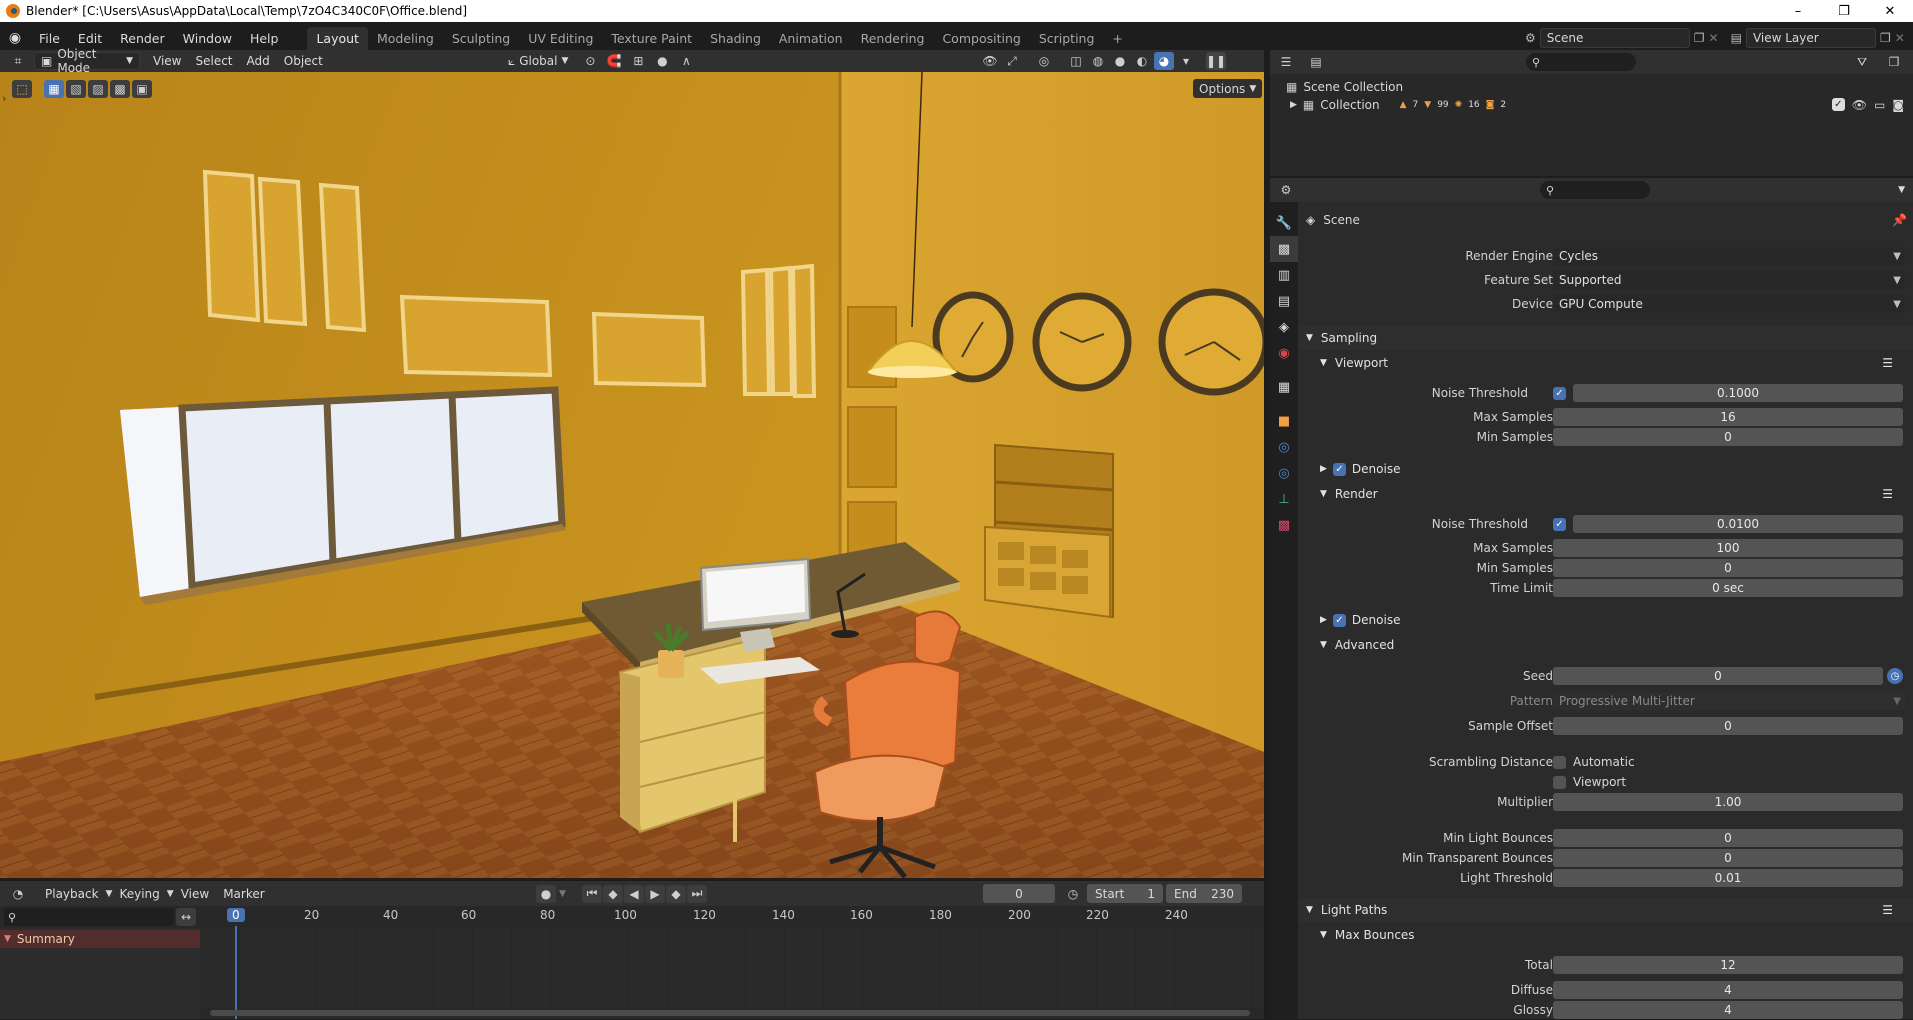  What do you see at coordinates (1559, 782) in the screenshot?
I see `viewport-checkbox` at bounding box center [1559, 782].